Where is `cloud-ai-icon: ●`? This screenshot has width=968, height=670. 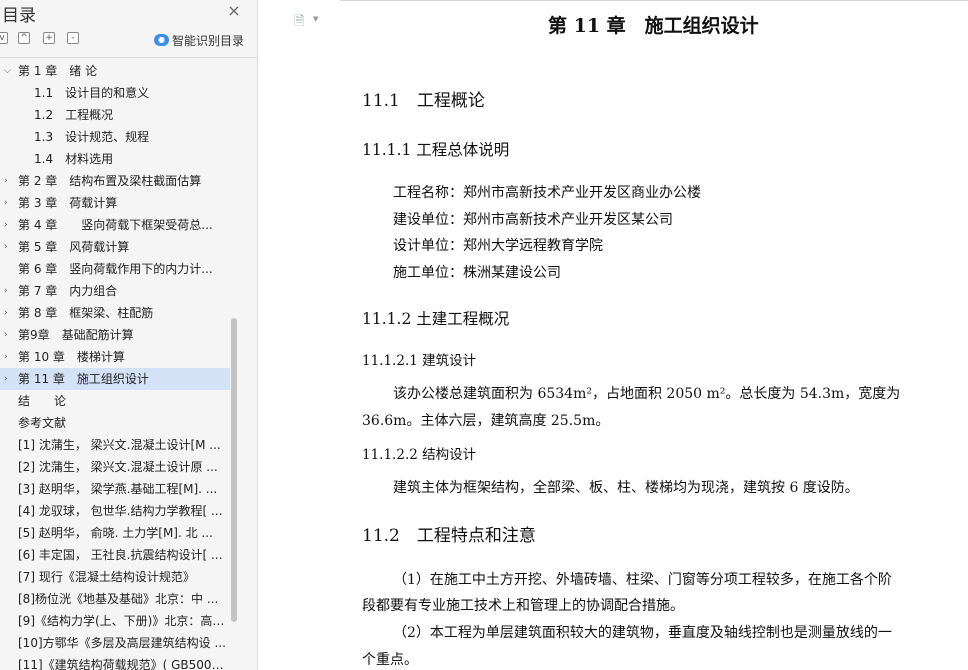
cloud-ai-icon: ● is located at coordinates (161, 40).